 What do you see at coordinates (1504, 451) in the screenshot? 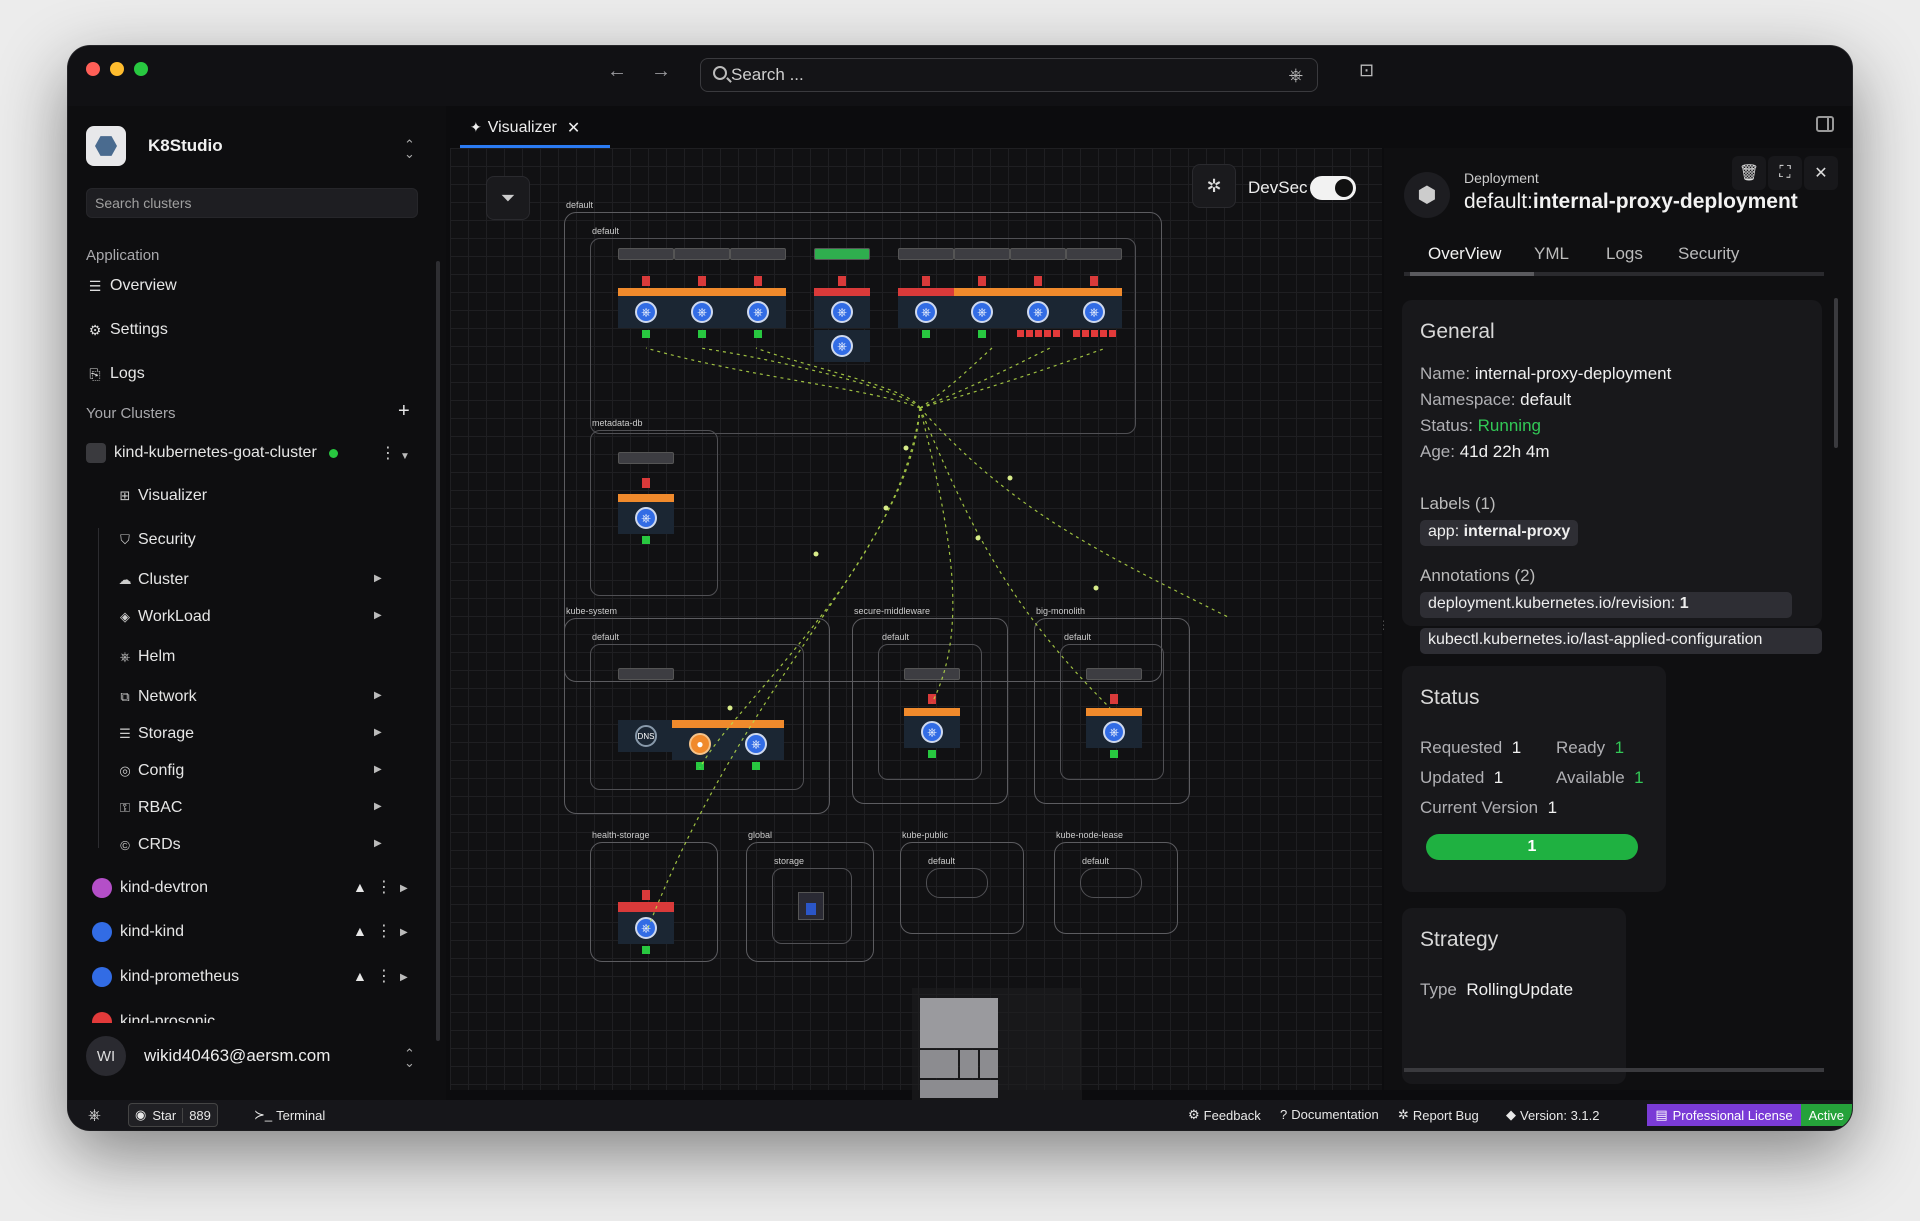
I see `kv-value: 41d 22h 4m` at bounding box center [1504, 451].